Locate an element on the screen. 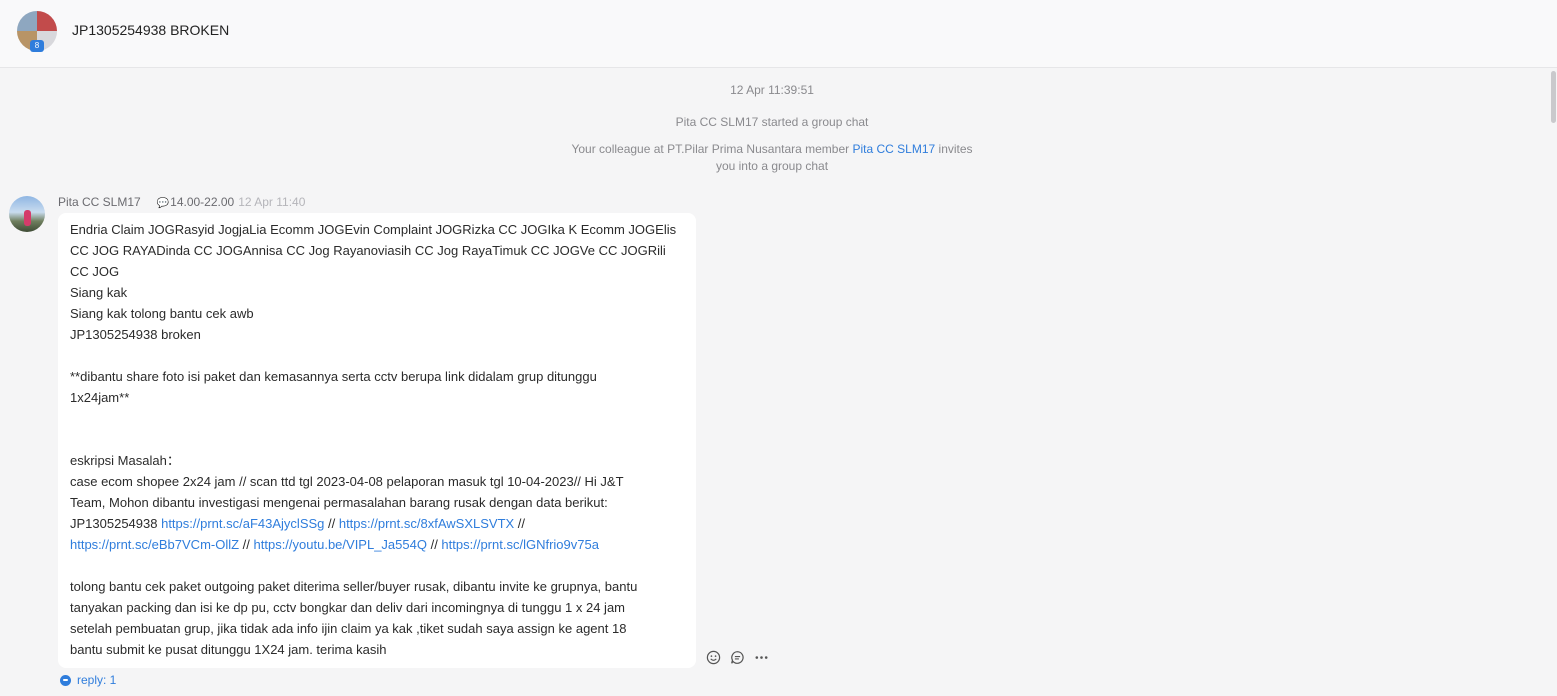 This screenshot has height=696, width=1557. message-meta: Pita CC SLM17 💬14.00-22.00 12 Apr 11:40 is located at coordinates (181, 202).